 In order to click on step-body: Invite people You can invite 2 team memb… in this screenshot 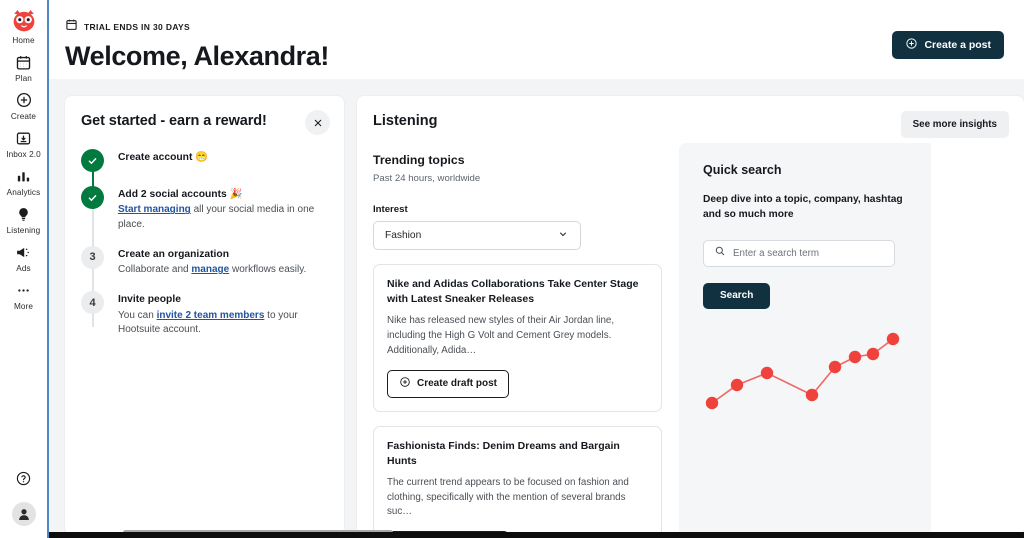, I will do `click(222, 314)`.